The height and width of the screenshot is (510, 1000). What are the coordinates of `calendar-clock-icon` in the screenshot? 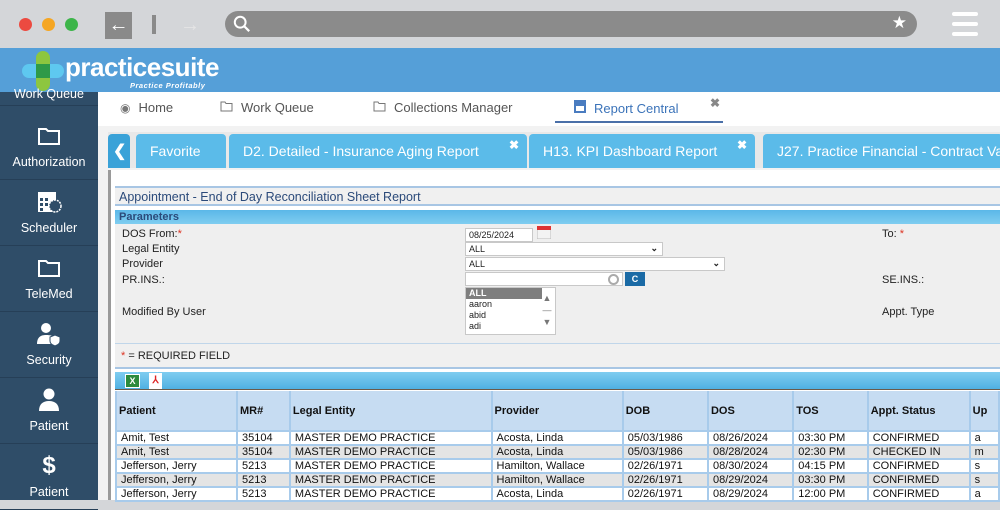 It's located at (49, 202).